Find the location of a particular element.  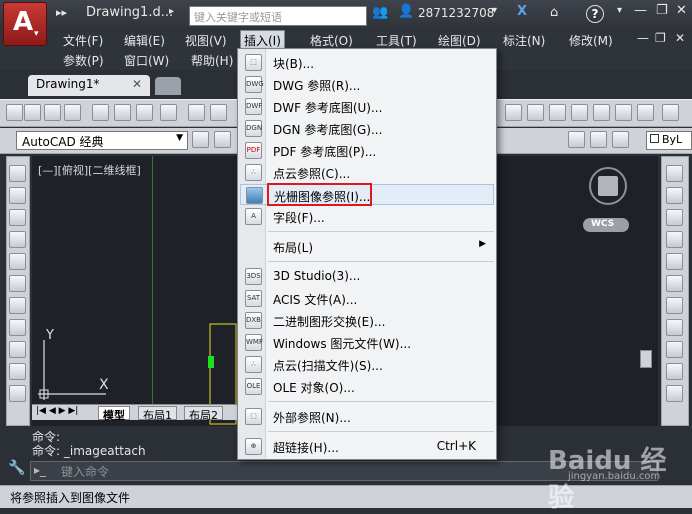

polyline-icon is located at coordinates (17, 217).